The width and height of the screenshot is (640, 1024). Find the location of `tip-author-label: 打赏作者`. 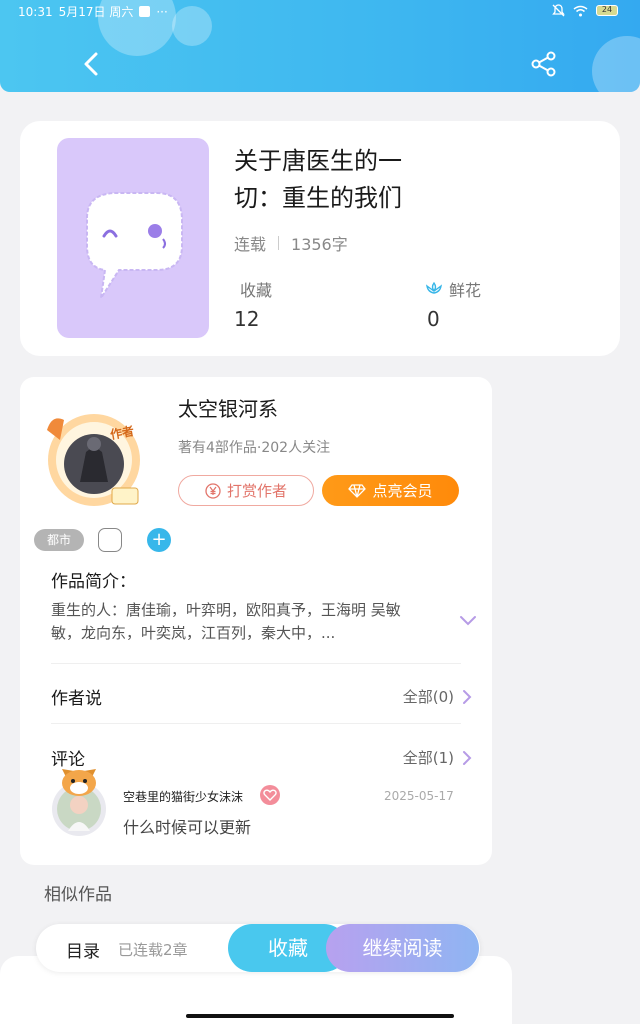

tip-author-label: 打赏作者 is located at coordinates (256, 491).